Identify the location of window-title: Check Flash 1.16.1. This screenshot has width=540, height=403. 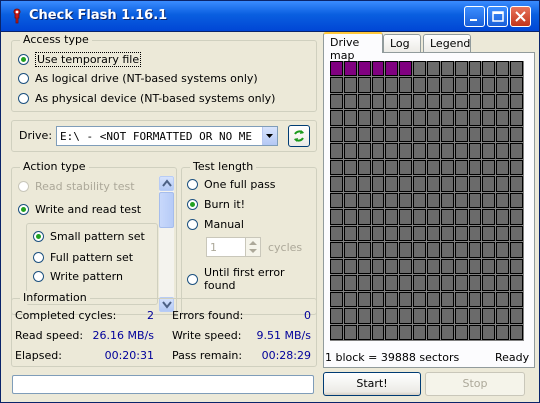
(98, 15).